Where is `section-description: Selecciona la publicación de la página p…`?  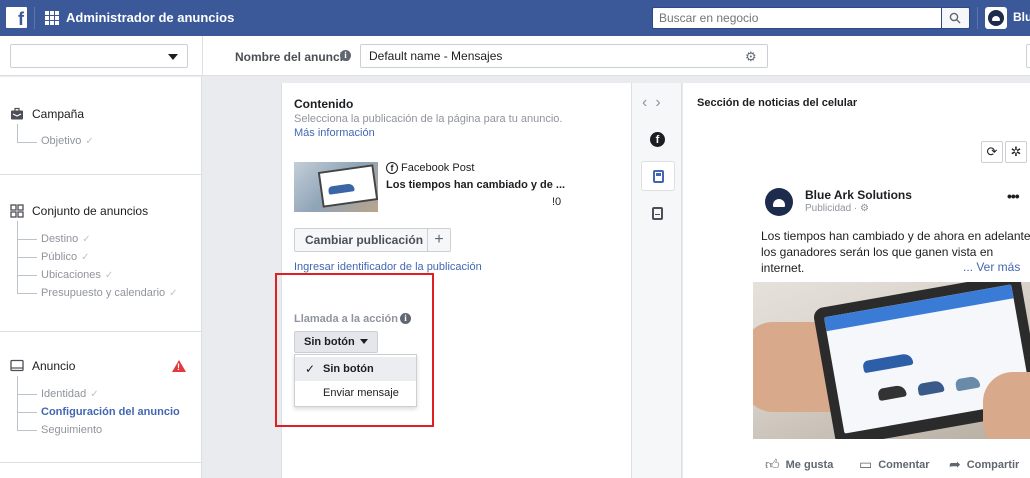
section-description: Selecciona la publicación de la página p… is located at coordinates (428, 126).